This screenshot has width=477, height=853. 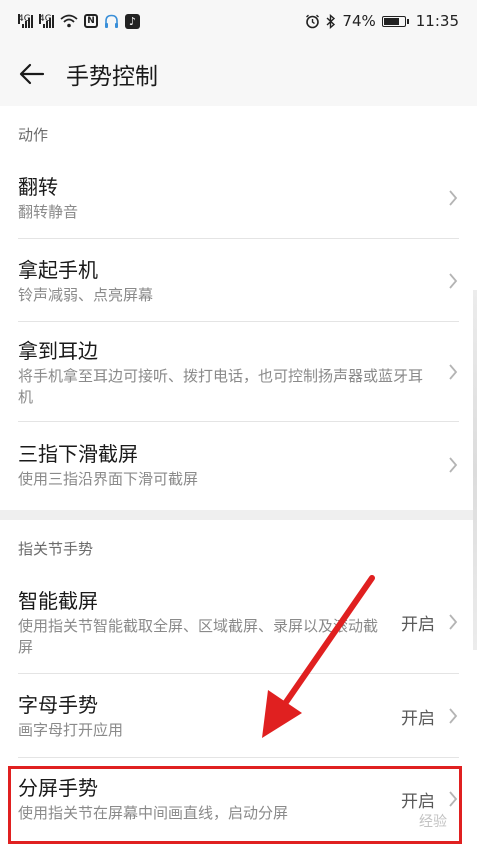 I want to click on row-title: 拿到耳边, so click(x=58, y=350).